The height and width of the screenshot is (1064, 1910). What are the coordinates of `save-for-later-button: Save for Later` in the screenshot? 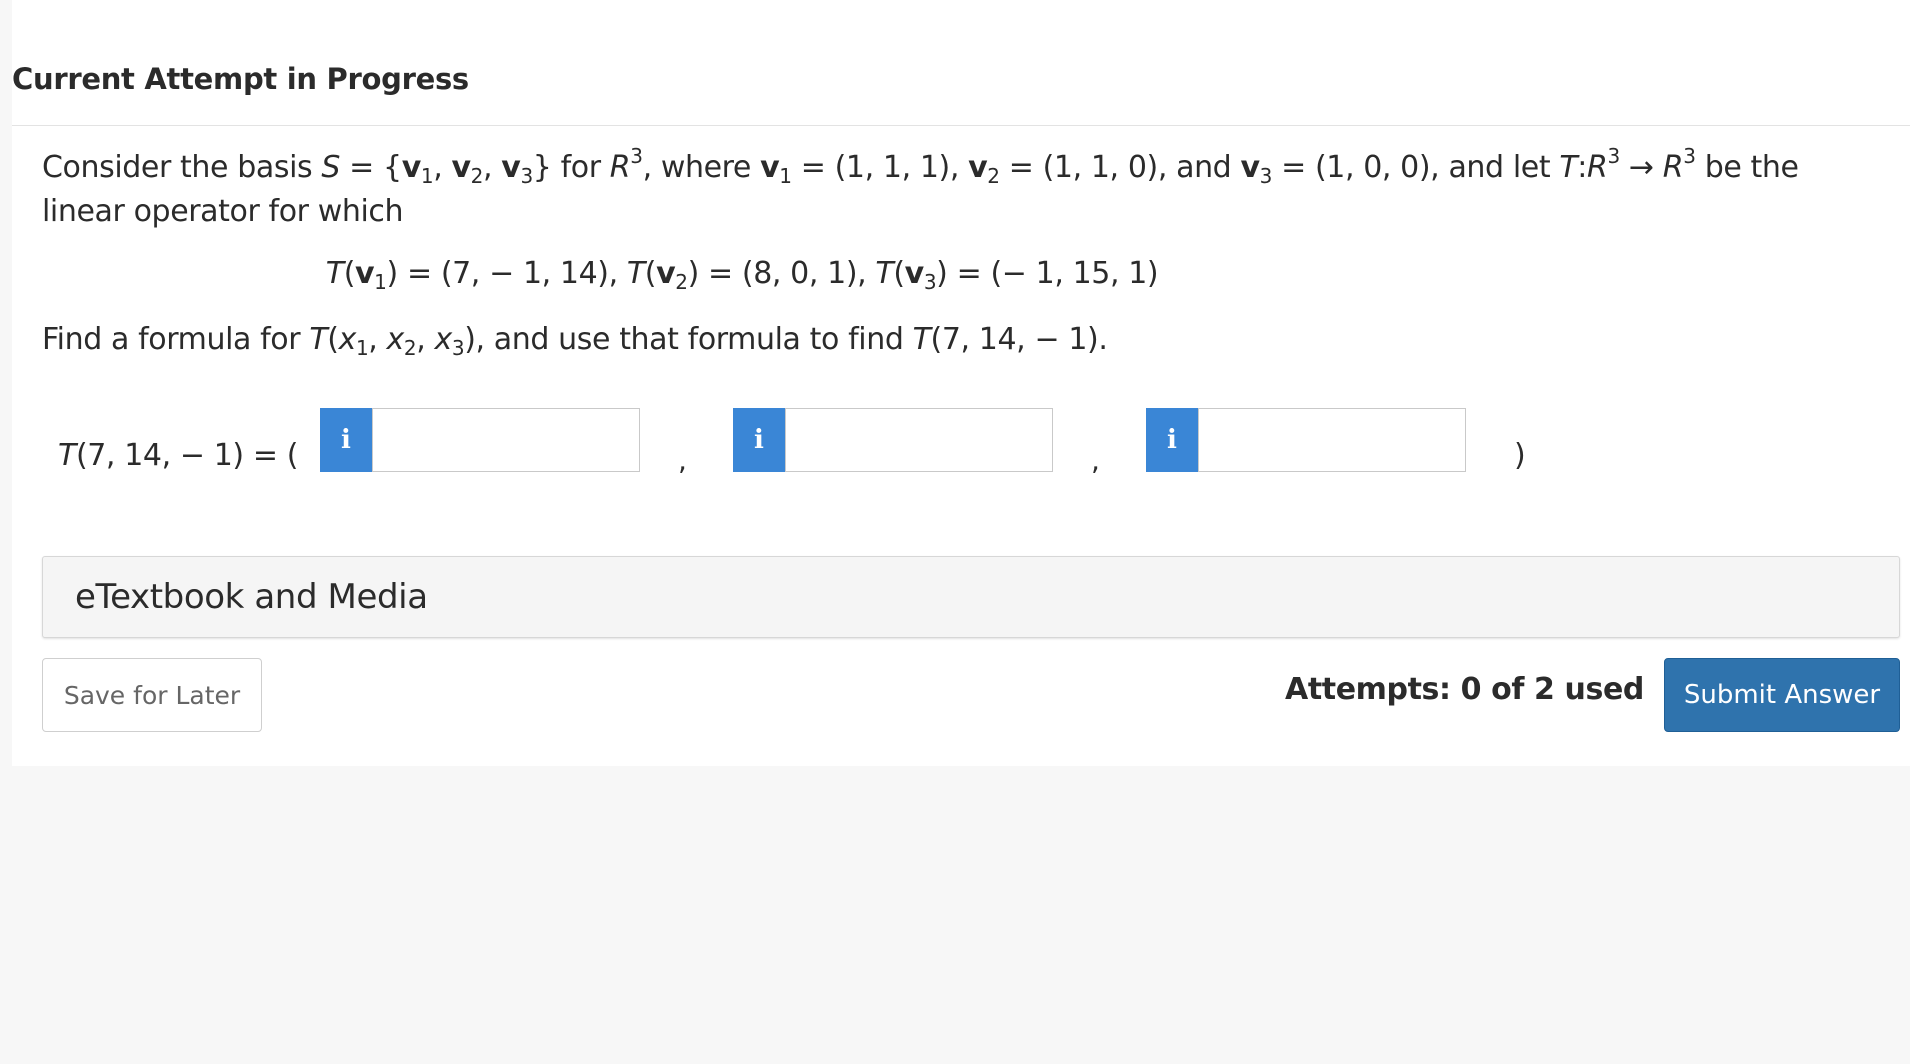 It's located at (152, 695).